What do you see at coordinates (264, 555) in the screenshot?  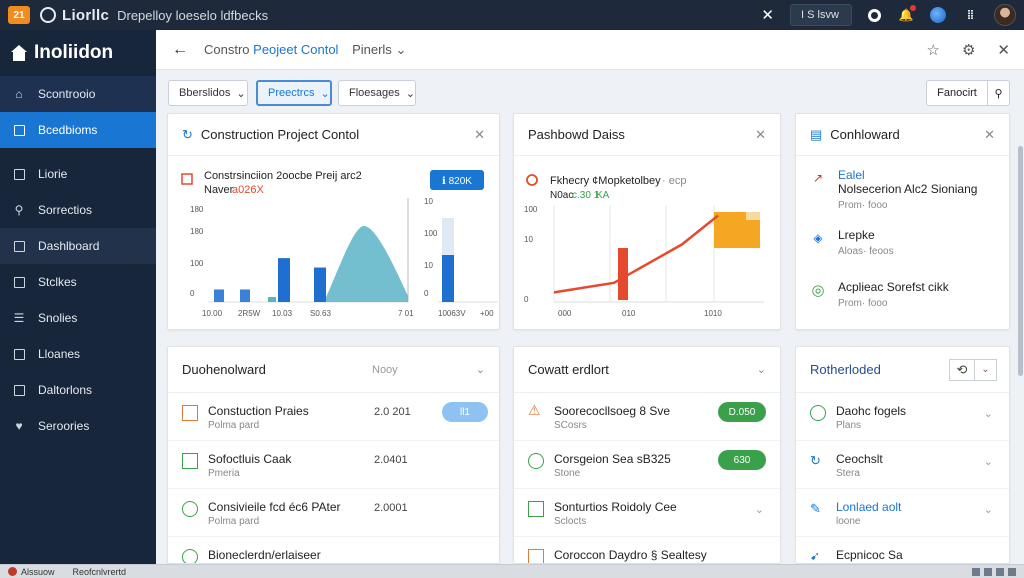 I see `row-title: Bioneclerdn/erlaiseer` at bounding box center [264, 555].